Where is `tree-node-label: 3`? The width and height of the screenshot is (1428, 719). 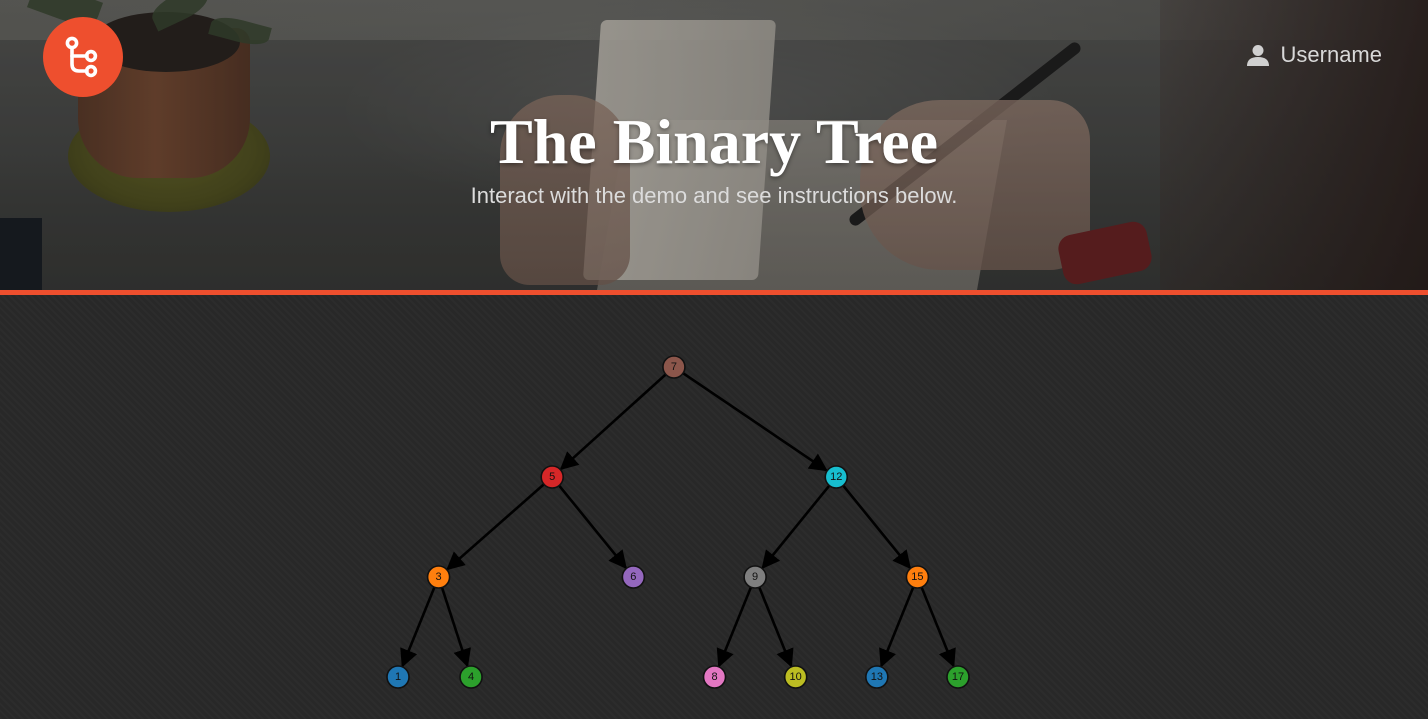 tree-node-label: 3 is located at coordinates (439, 577).